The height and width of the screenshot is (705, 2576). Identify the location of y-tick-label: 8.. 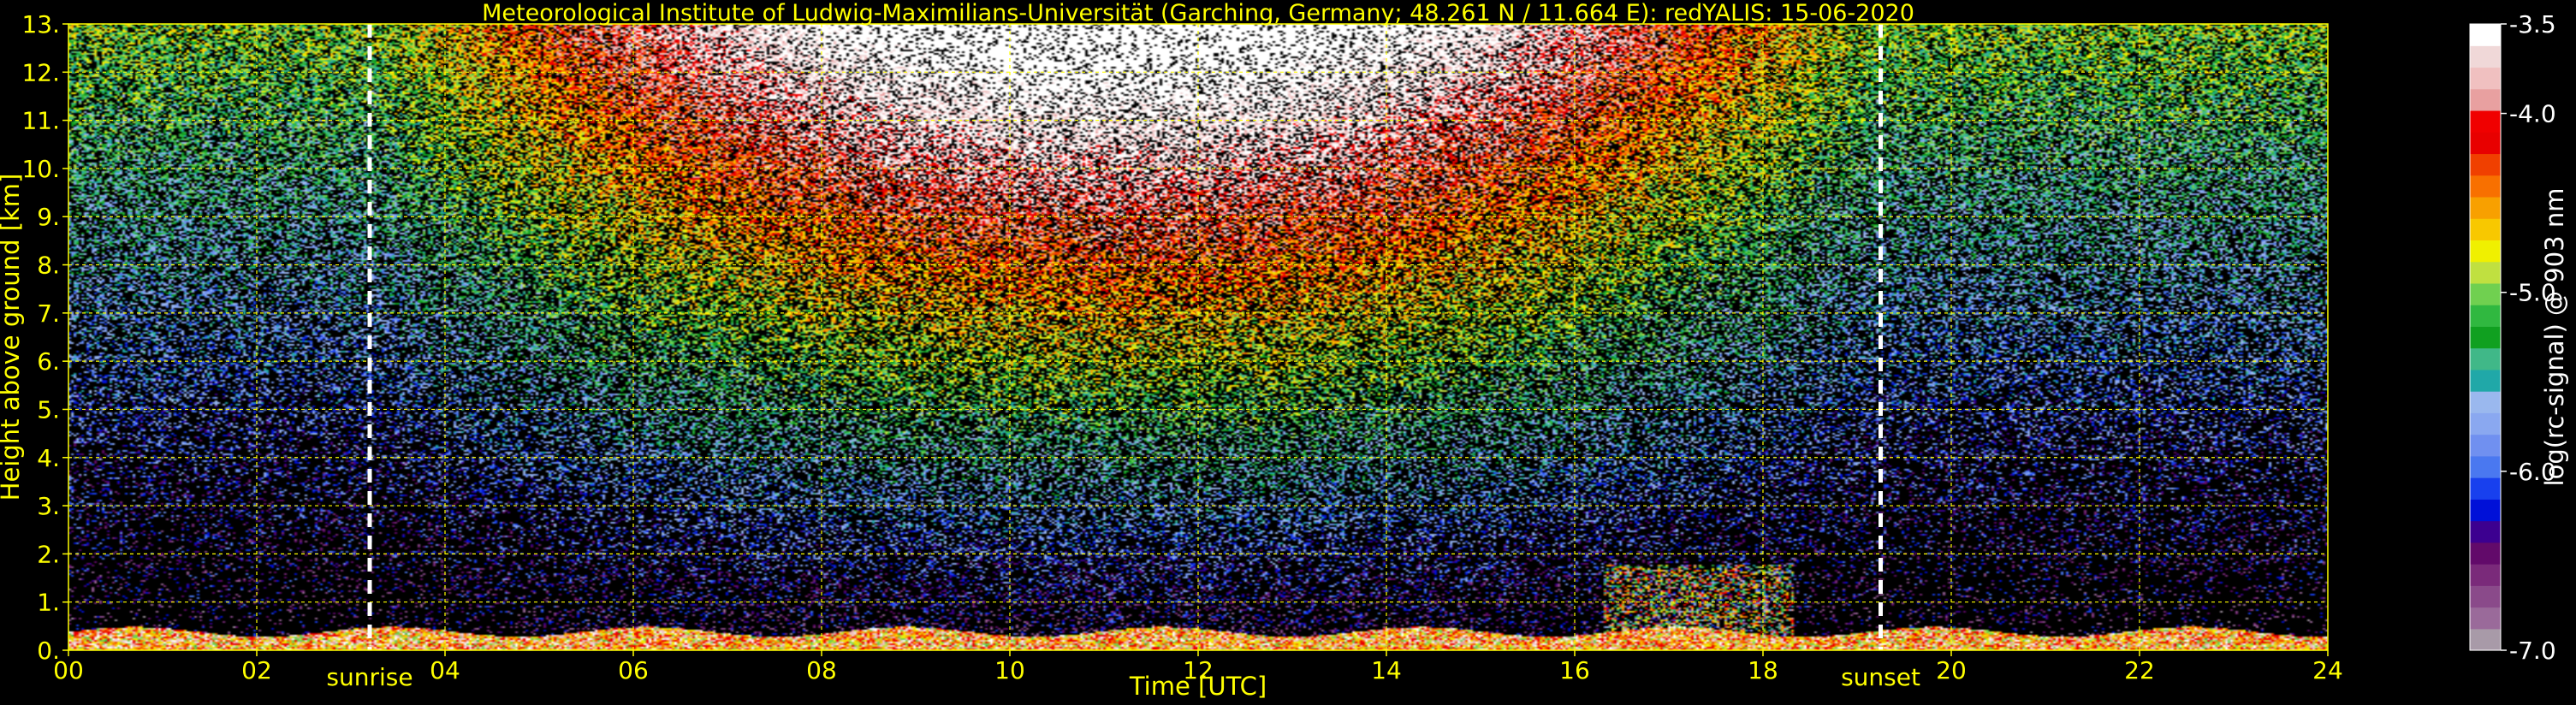
(48, 266).